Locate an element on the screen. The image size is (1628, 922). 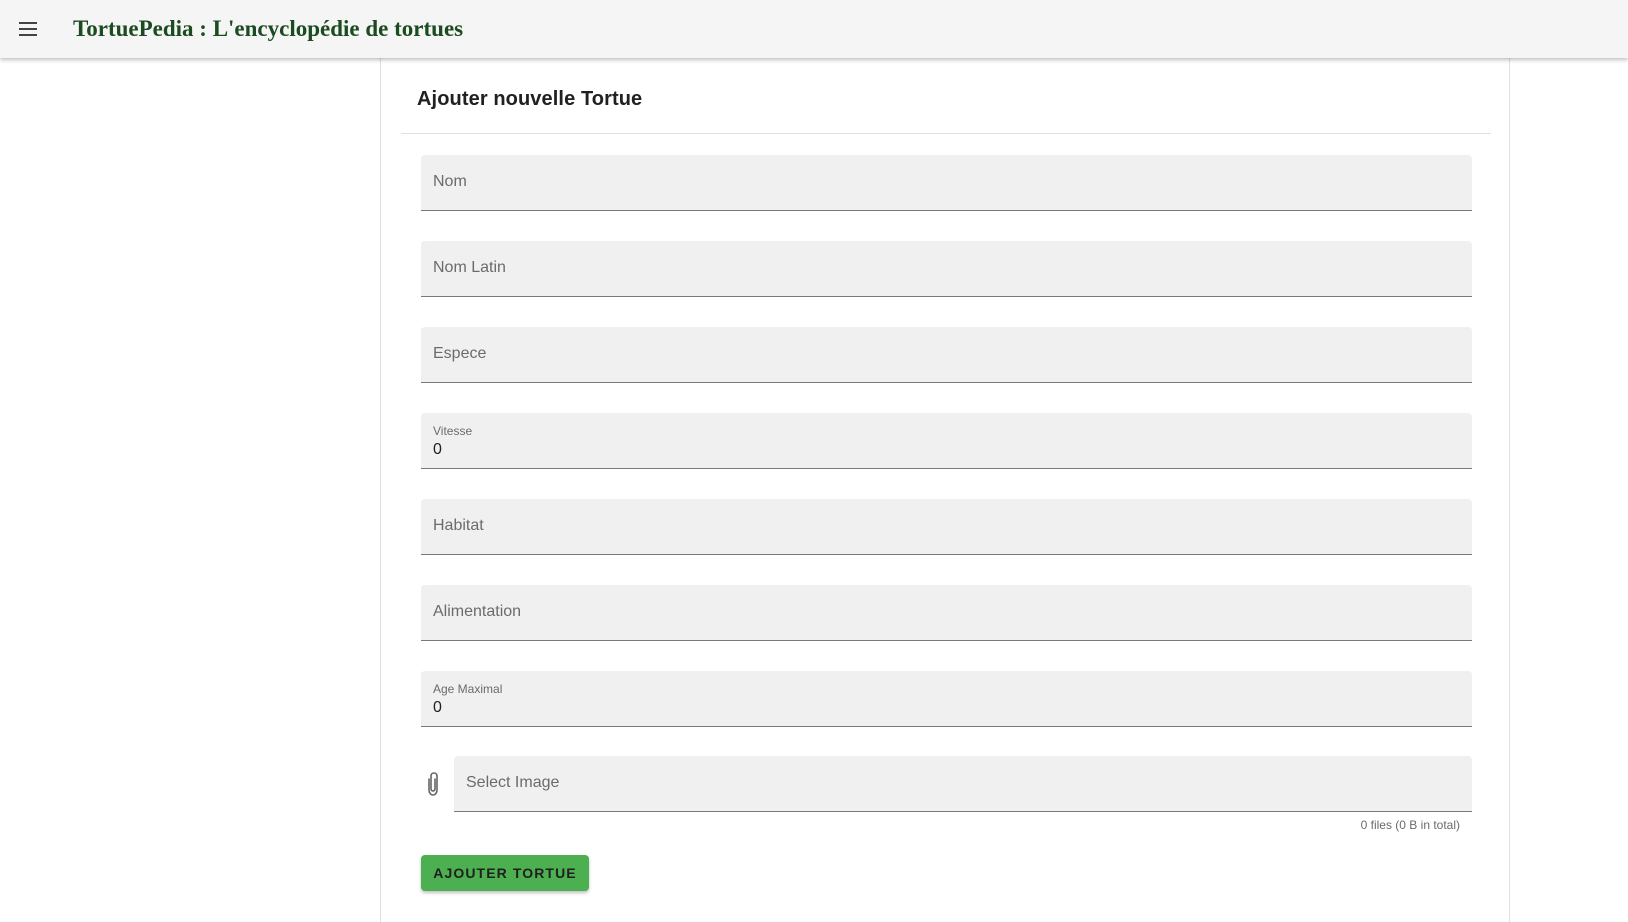
age-maximal-value: 0 is located at coordinates (437, 707).